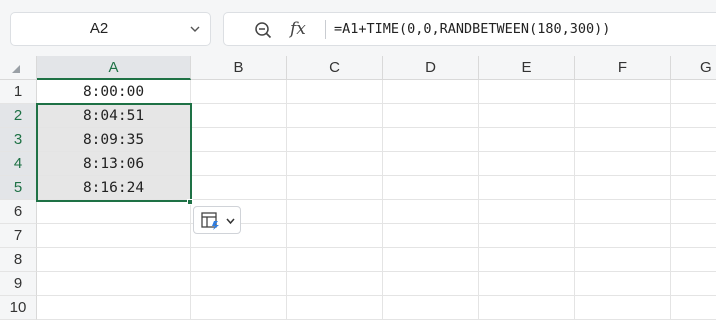 Image resolution: width=716 pixels, height=320 pixels. I want to click on cell-d10, so click(431, 308).